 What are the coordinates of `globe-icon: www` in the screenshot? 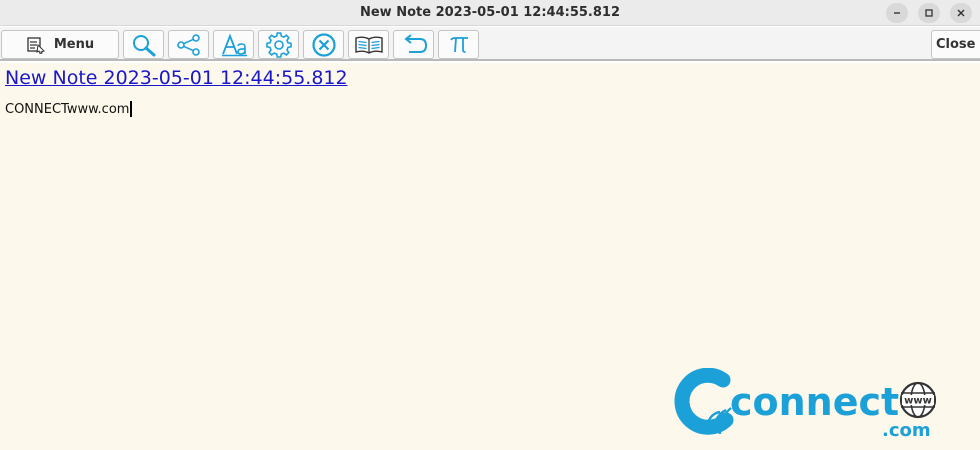 It's located at (918, 400).